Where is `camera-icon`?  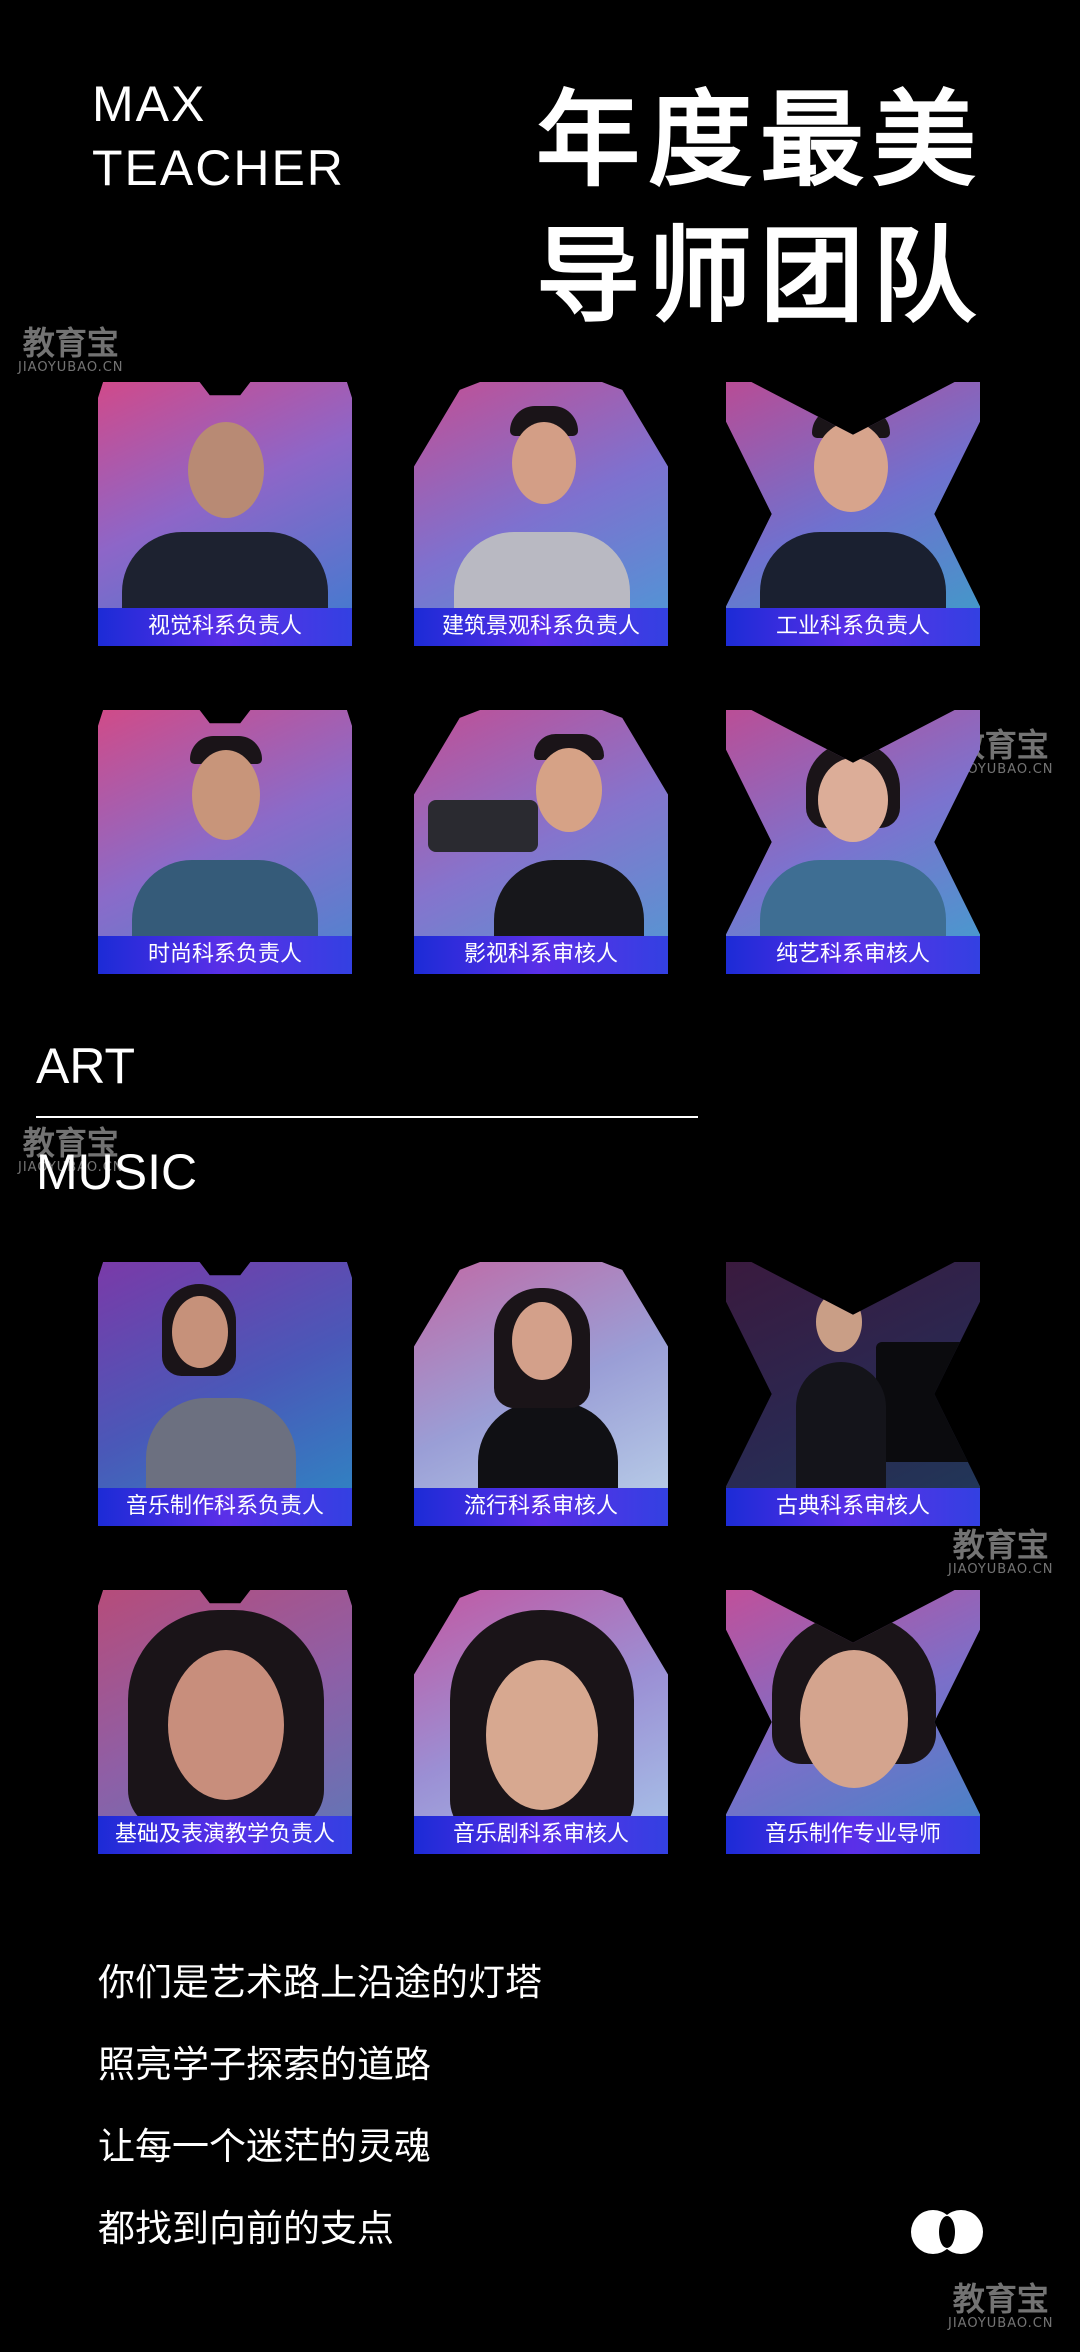
camera-icon is located at coordinates (483, 826).